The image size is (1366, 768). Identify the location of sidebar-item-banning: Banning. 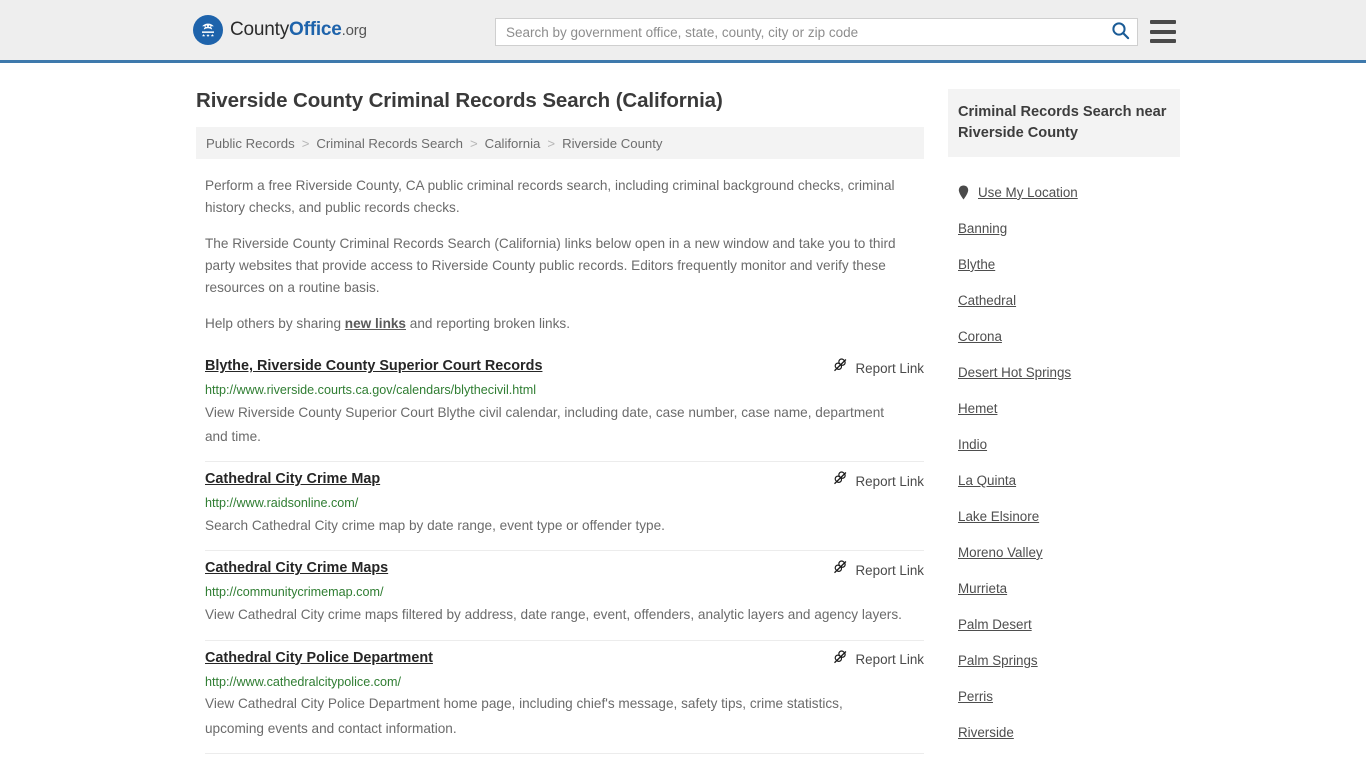
(1064, 228).